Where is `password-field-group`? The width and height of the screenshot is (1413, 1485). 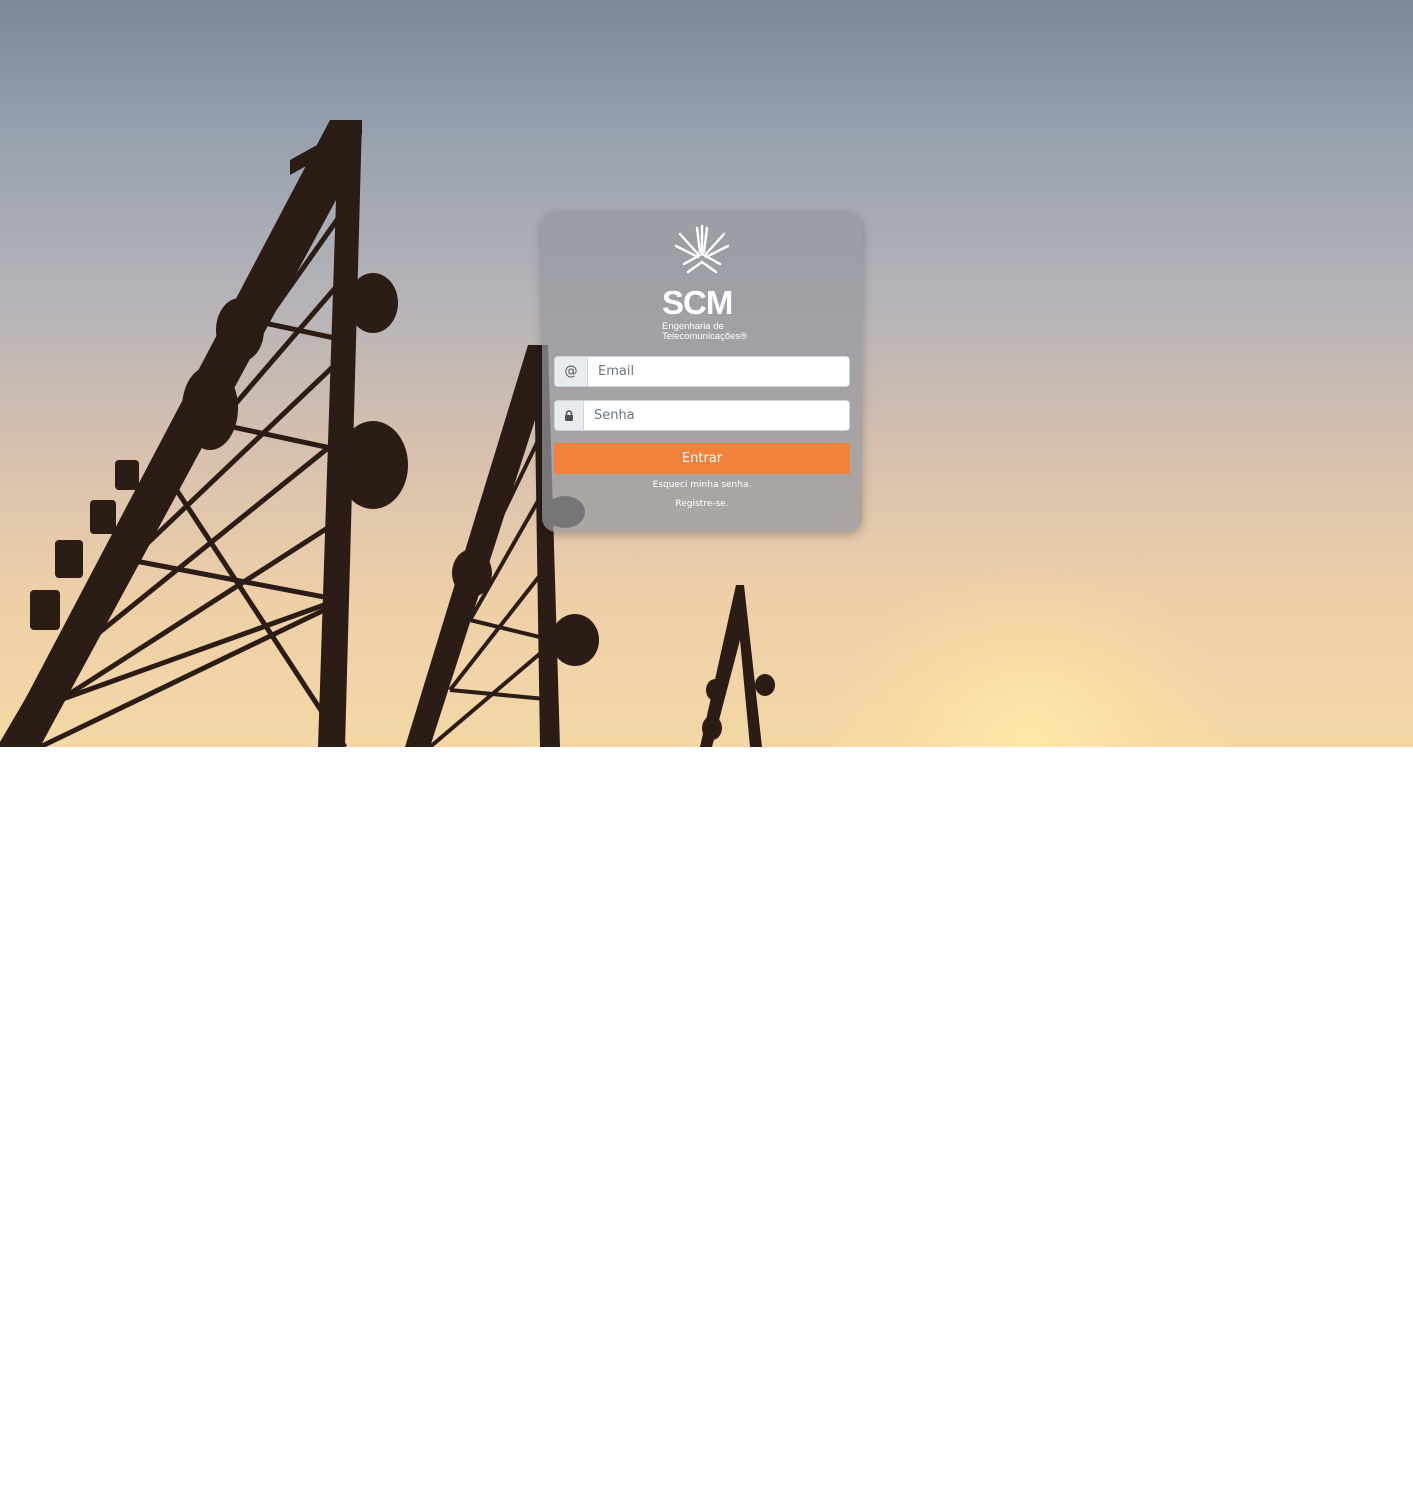
password-field-group is located at coordinates (702, 415).